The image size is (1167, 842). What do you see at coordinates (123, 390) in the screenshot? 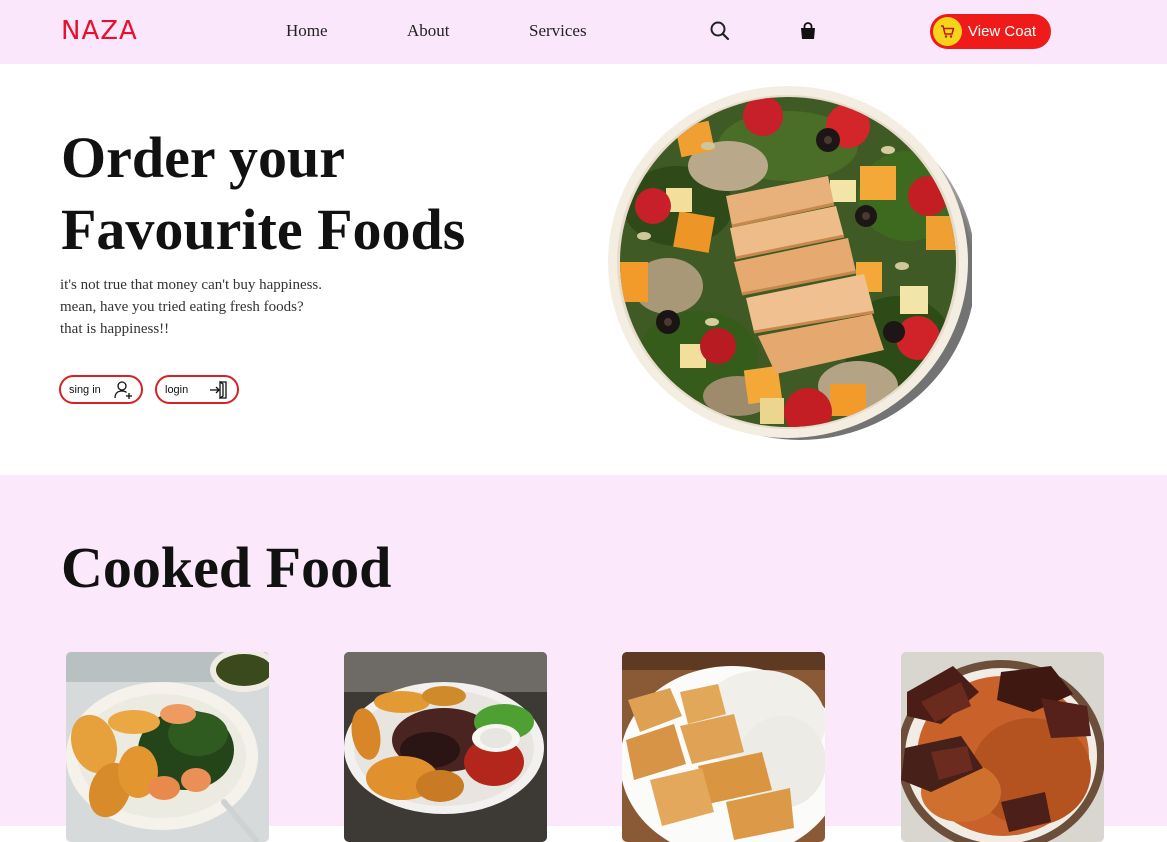
I see `add-user-icon` at bounding box center [123, 390].